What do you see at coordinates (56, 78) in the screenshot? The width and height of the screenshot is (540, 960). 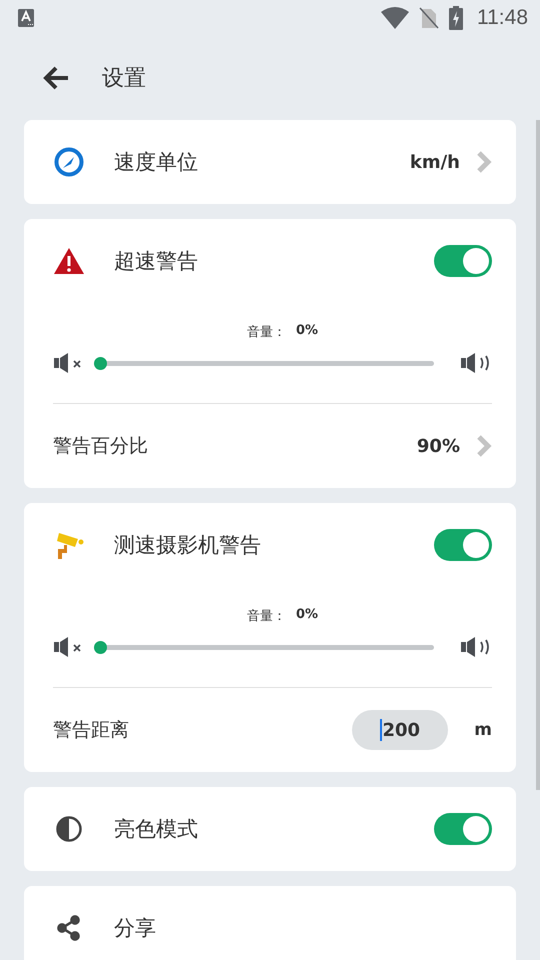 I see `back-arrow-icon` at bounding box center [56, 78].